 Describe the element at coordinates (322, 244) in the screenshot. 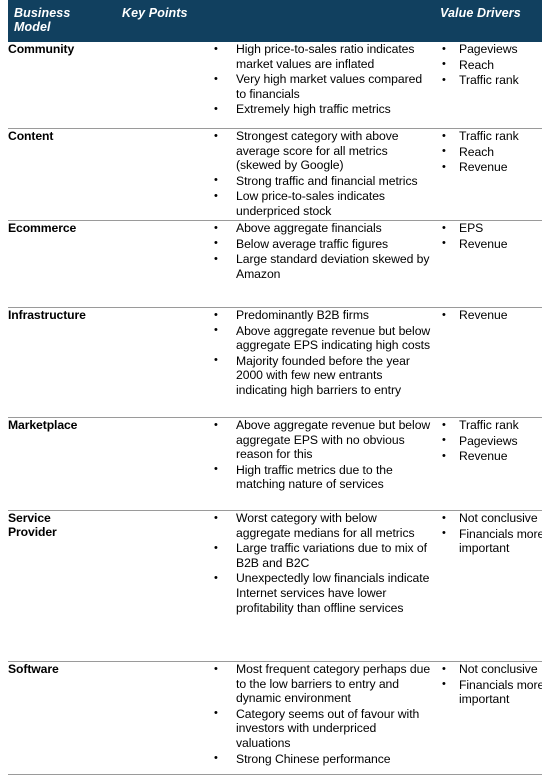

I see `key-point-item: Below average traffic figures` at that location.